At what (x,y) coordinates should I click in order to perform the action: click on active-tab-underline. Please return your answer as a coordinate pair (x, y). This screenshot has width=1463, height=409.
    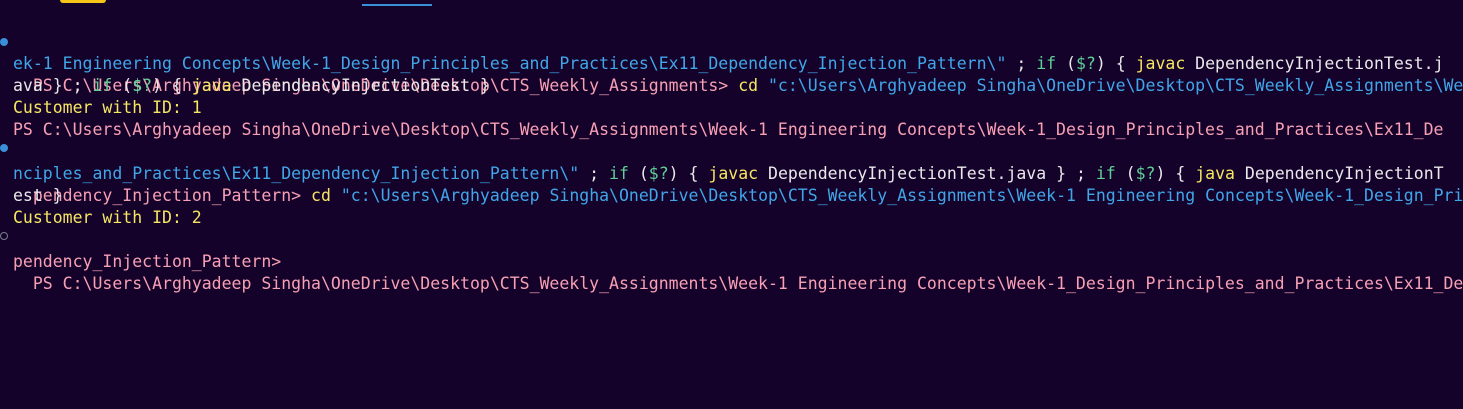
    Looking at the image, I should click on (397, 5).